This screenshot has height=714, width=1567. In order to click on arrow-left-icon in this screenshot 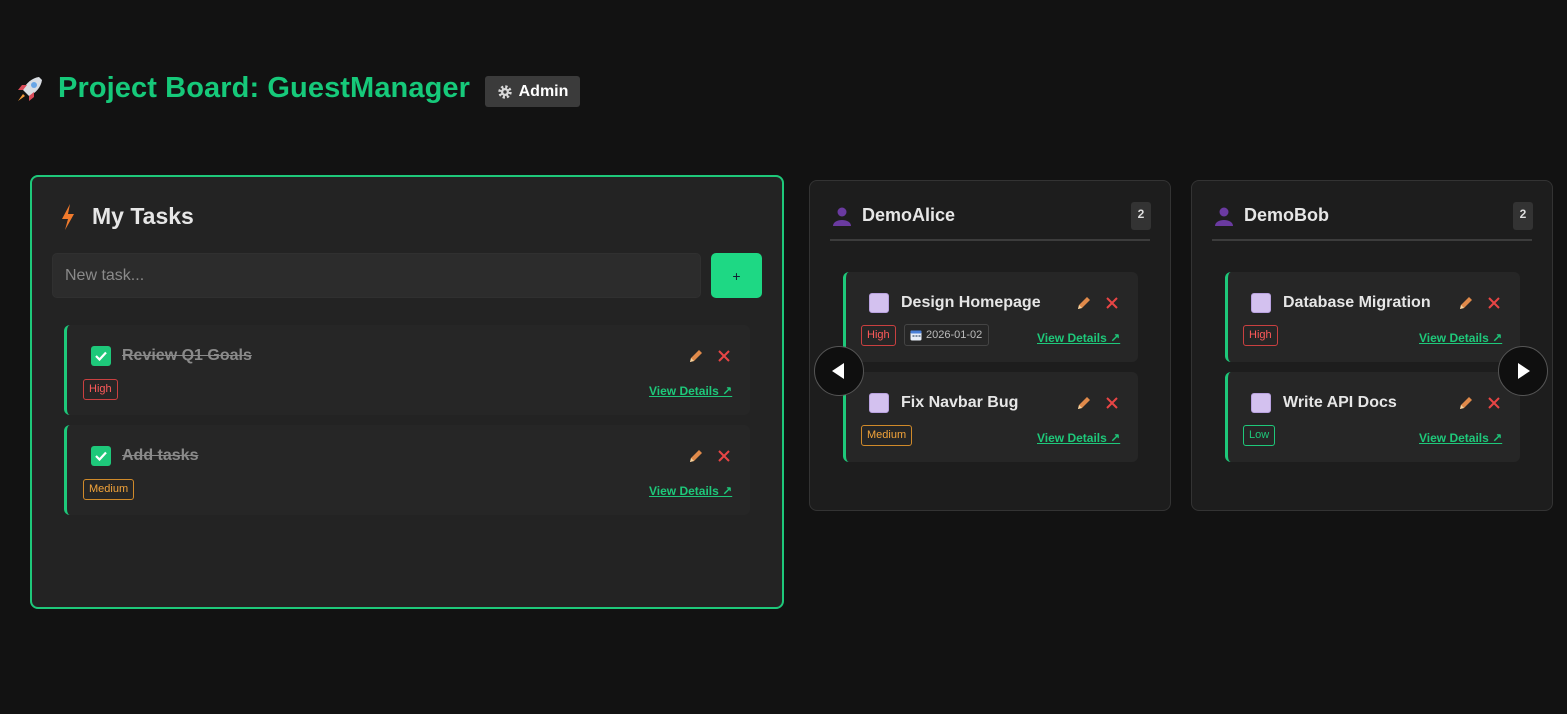, I will do `click(838, 371)`.